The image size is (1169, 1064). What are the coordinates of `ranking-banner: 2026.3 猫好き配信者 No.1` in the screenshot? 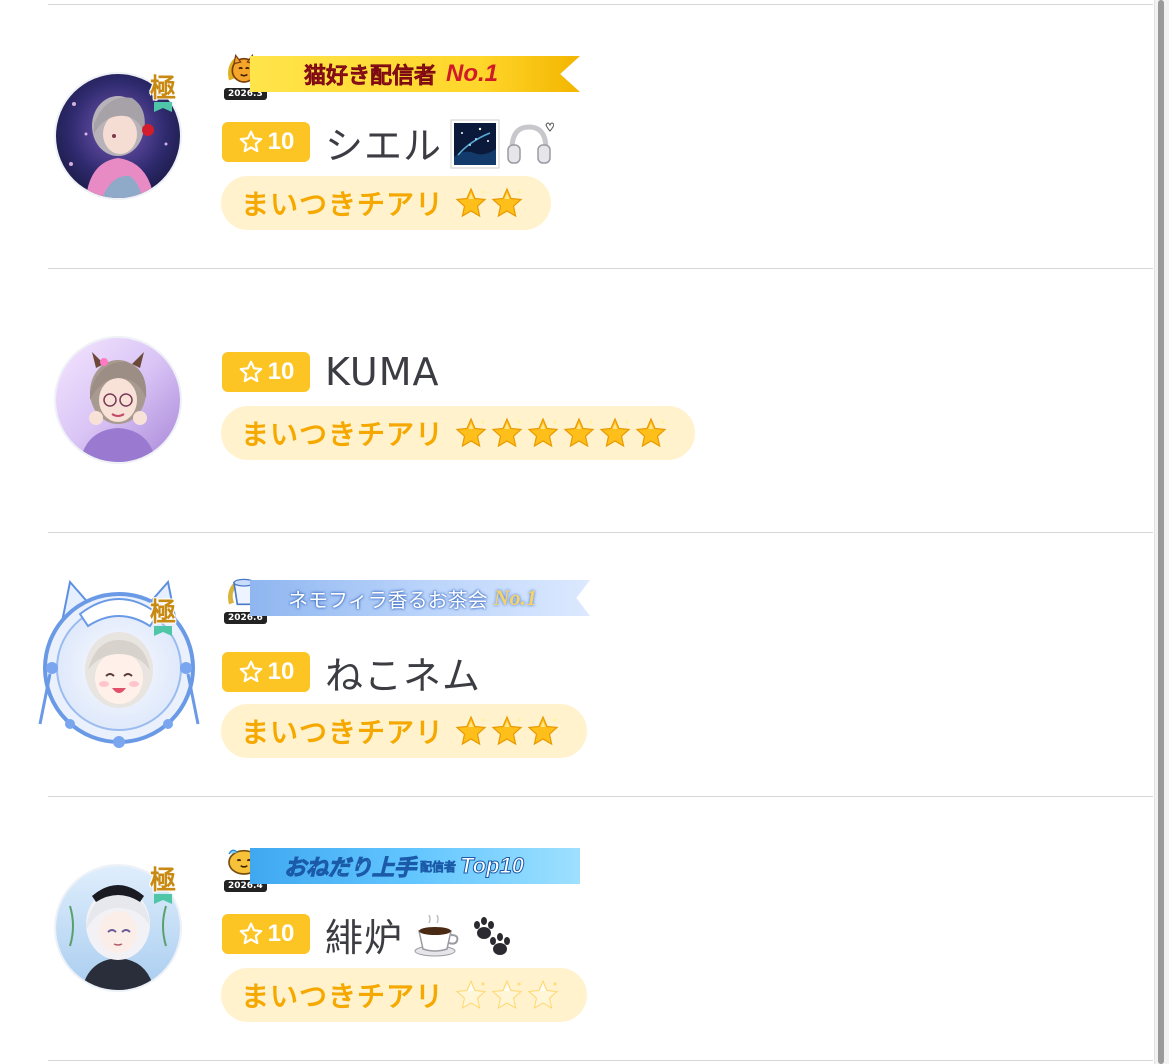 It's located at (401, 76).